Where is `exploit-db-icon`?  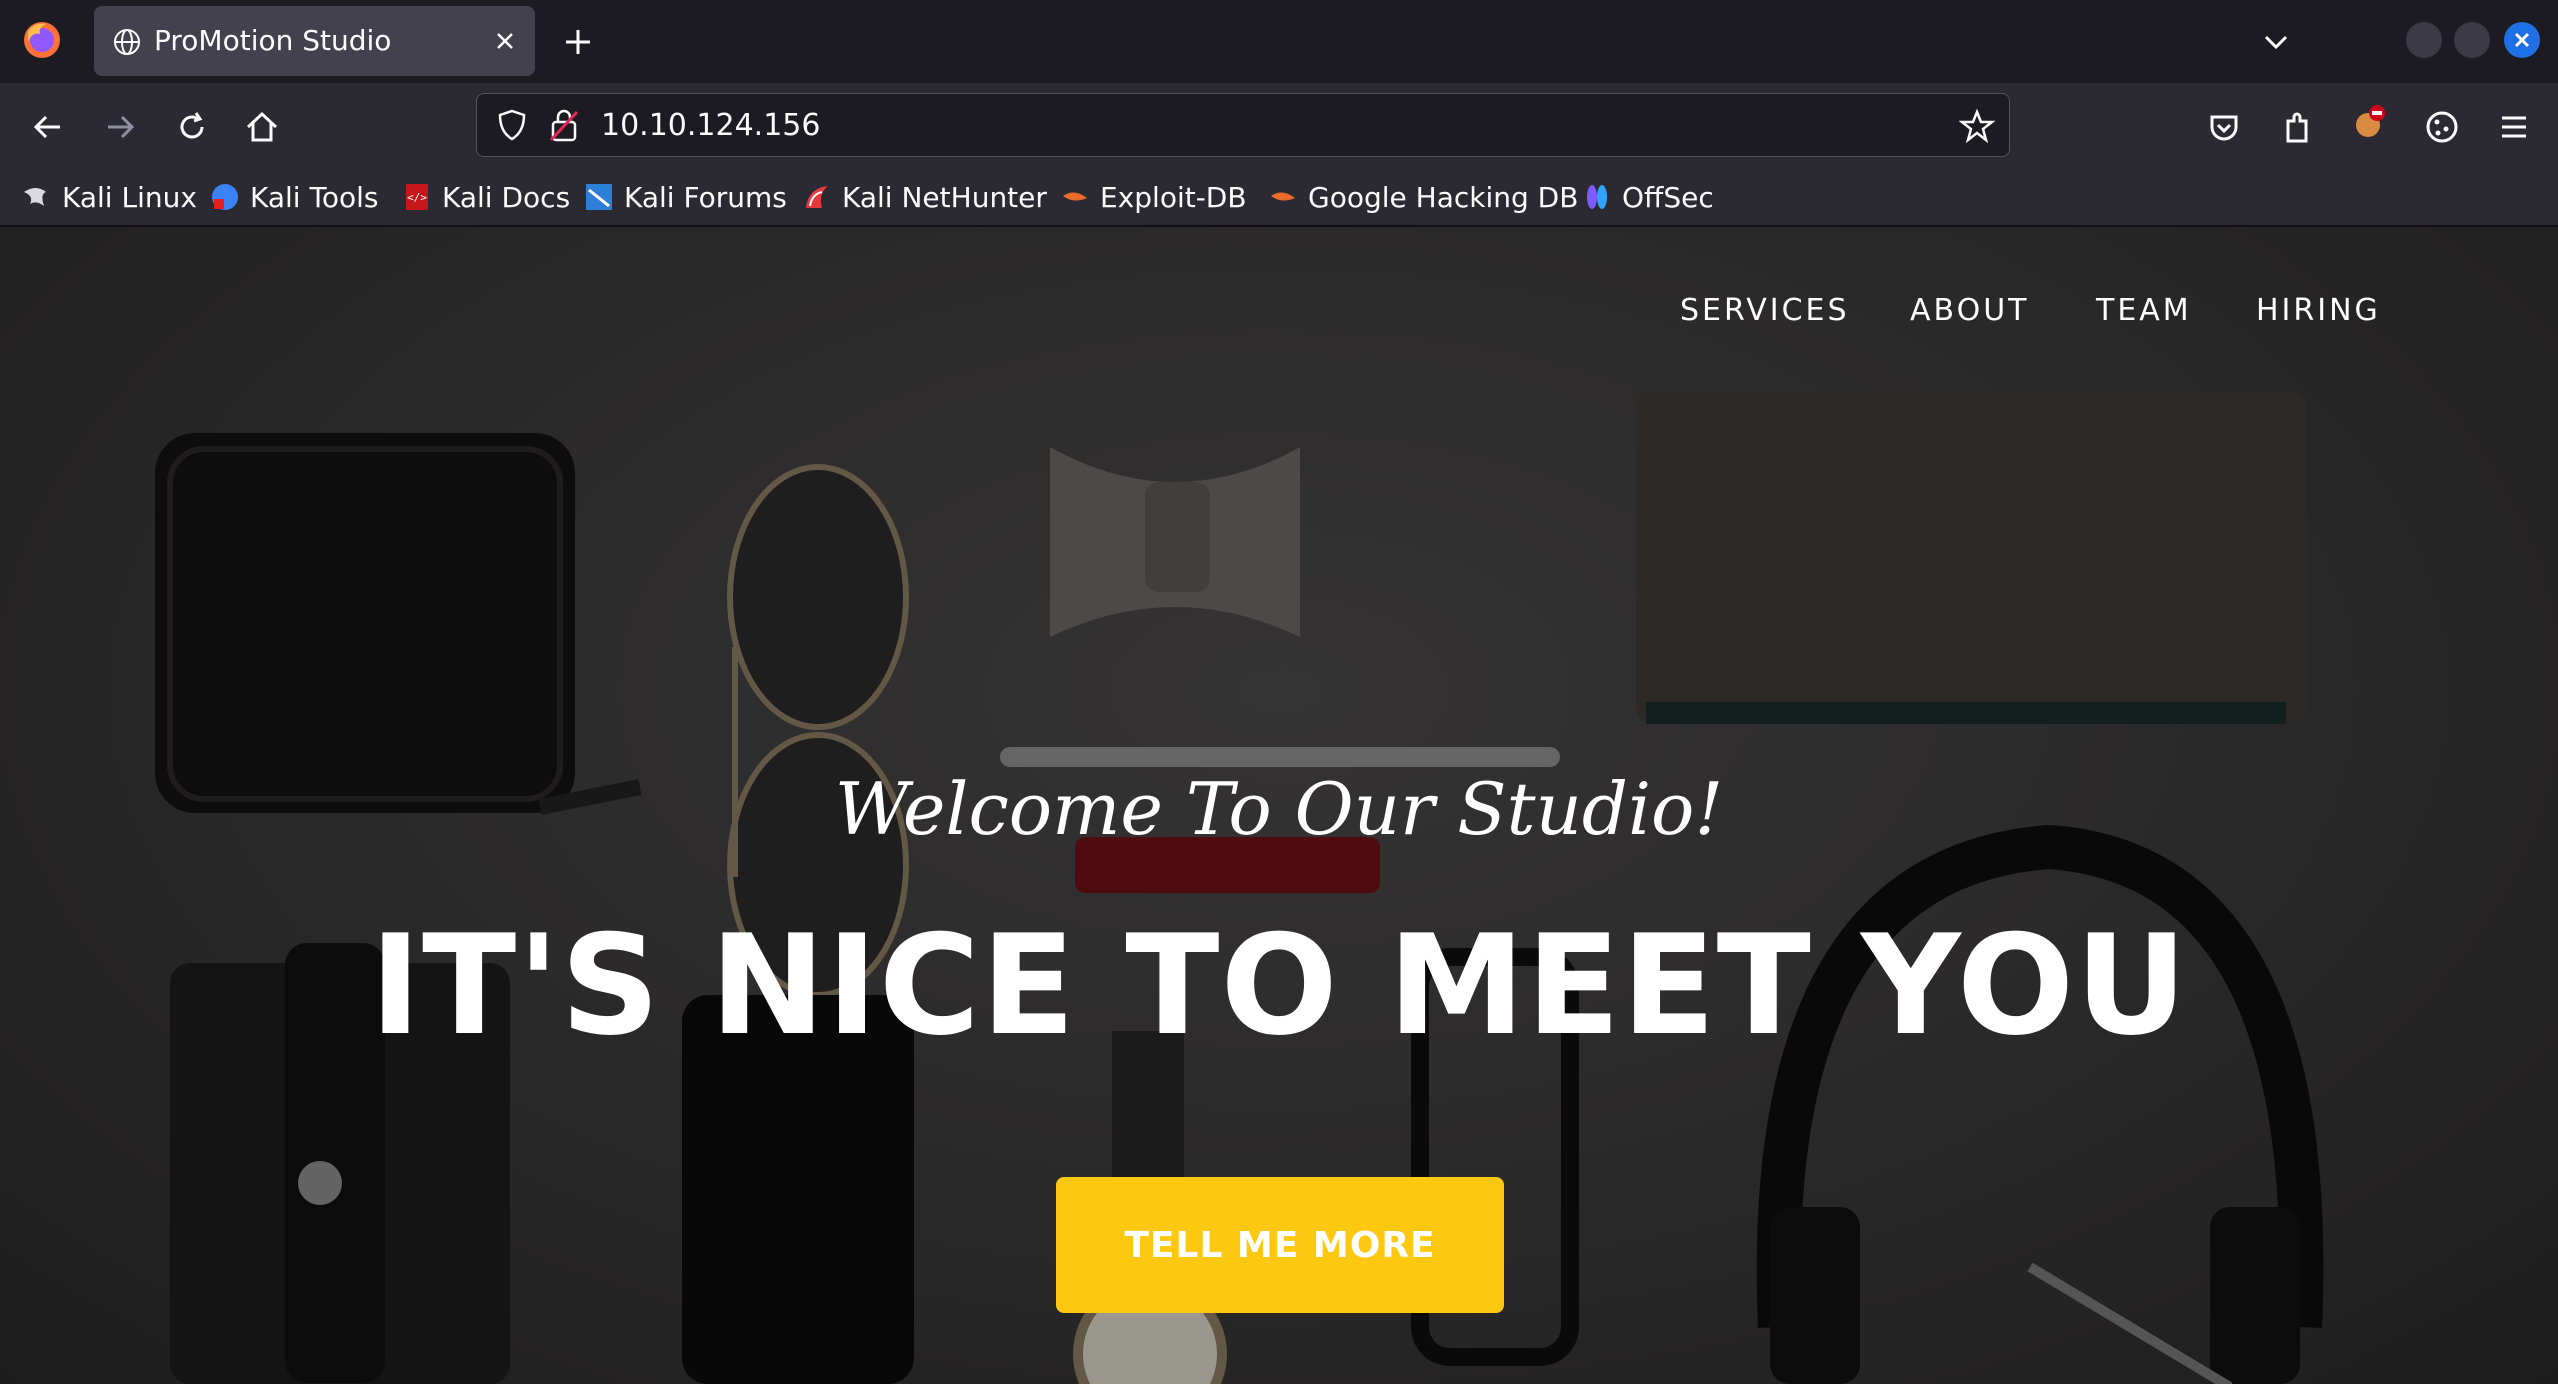
exploit-db-icon is located at coordinates (1075, 196).